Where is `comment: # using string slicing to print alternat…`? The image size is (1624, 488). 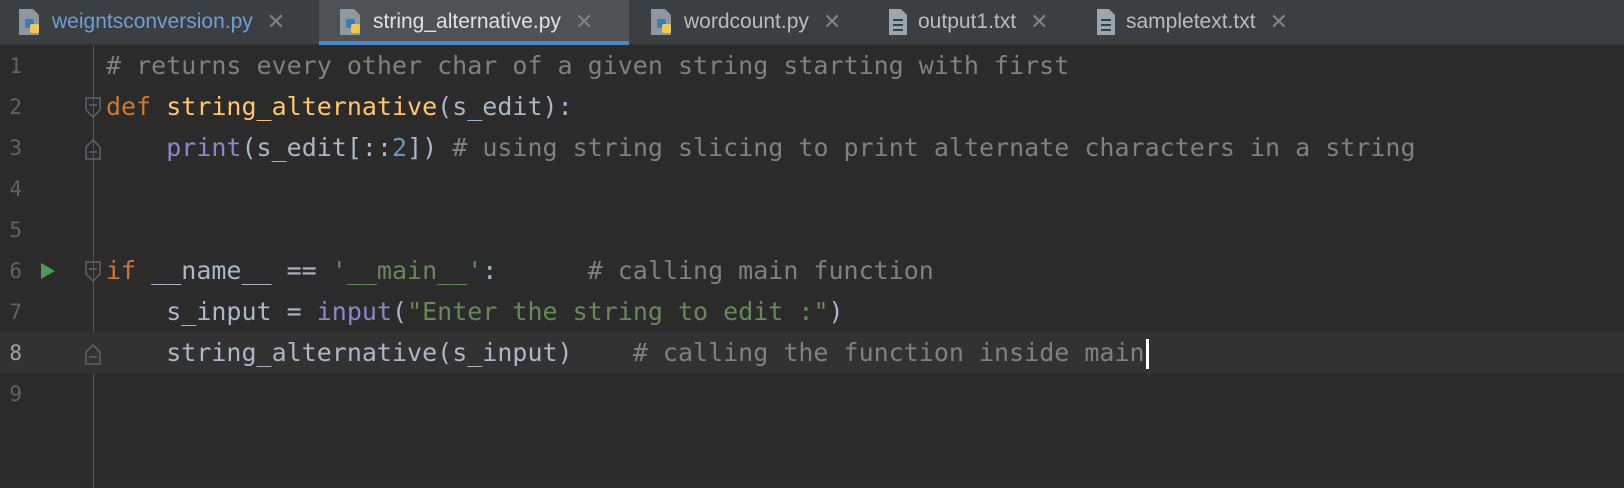
comment: # using string slicing to print alternat… is located at coordinates (934, 147).